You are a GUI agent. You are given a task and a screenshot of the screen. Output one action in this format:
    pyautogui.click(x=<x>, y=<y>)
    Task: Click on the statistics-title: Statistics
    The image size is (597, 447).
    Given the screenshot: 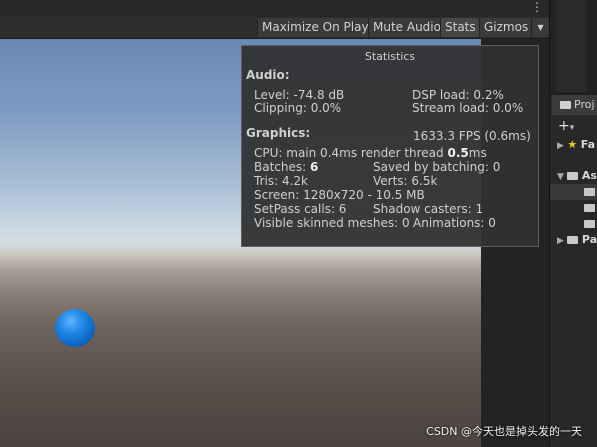 What is the action you would take?
    pyautogui.click(x=390, y=56)
    